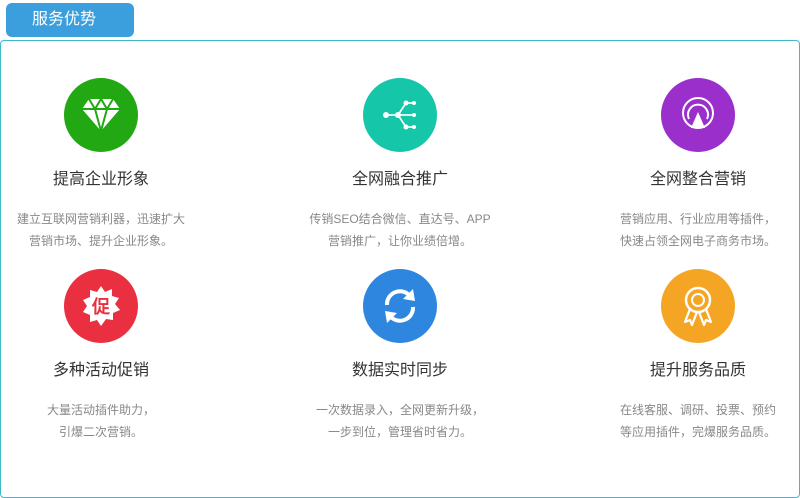  Describe the element at coordinates (100, 179) in the screenshot. I see `feature-title: 提高企业形象` at that location.